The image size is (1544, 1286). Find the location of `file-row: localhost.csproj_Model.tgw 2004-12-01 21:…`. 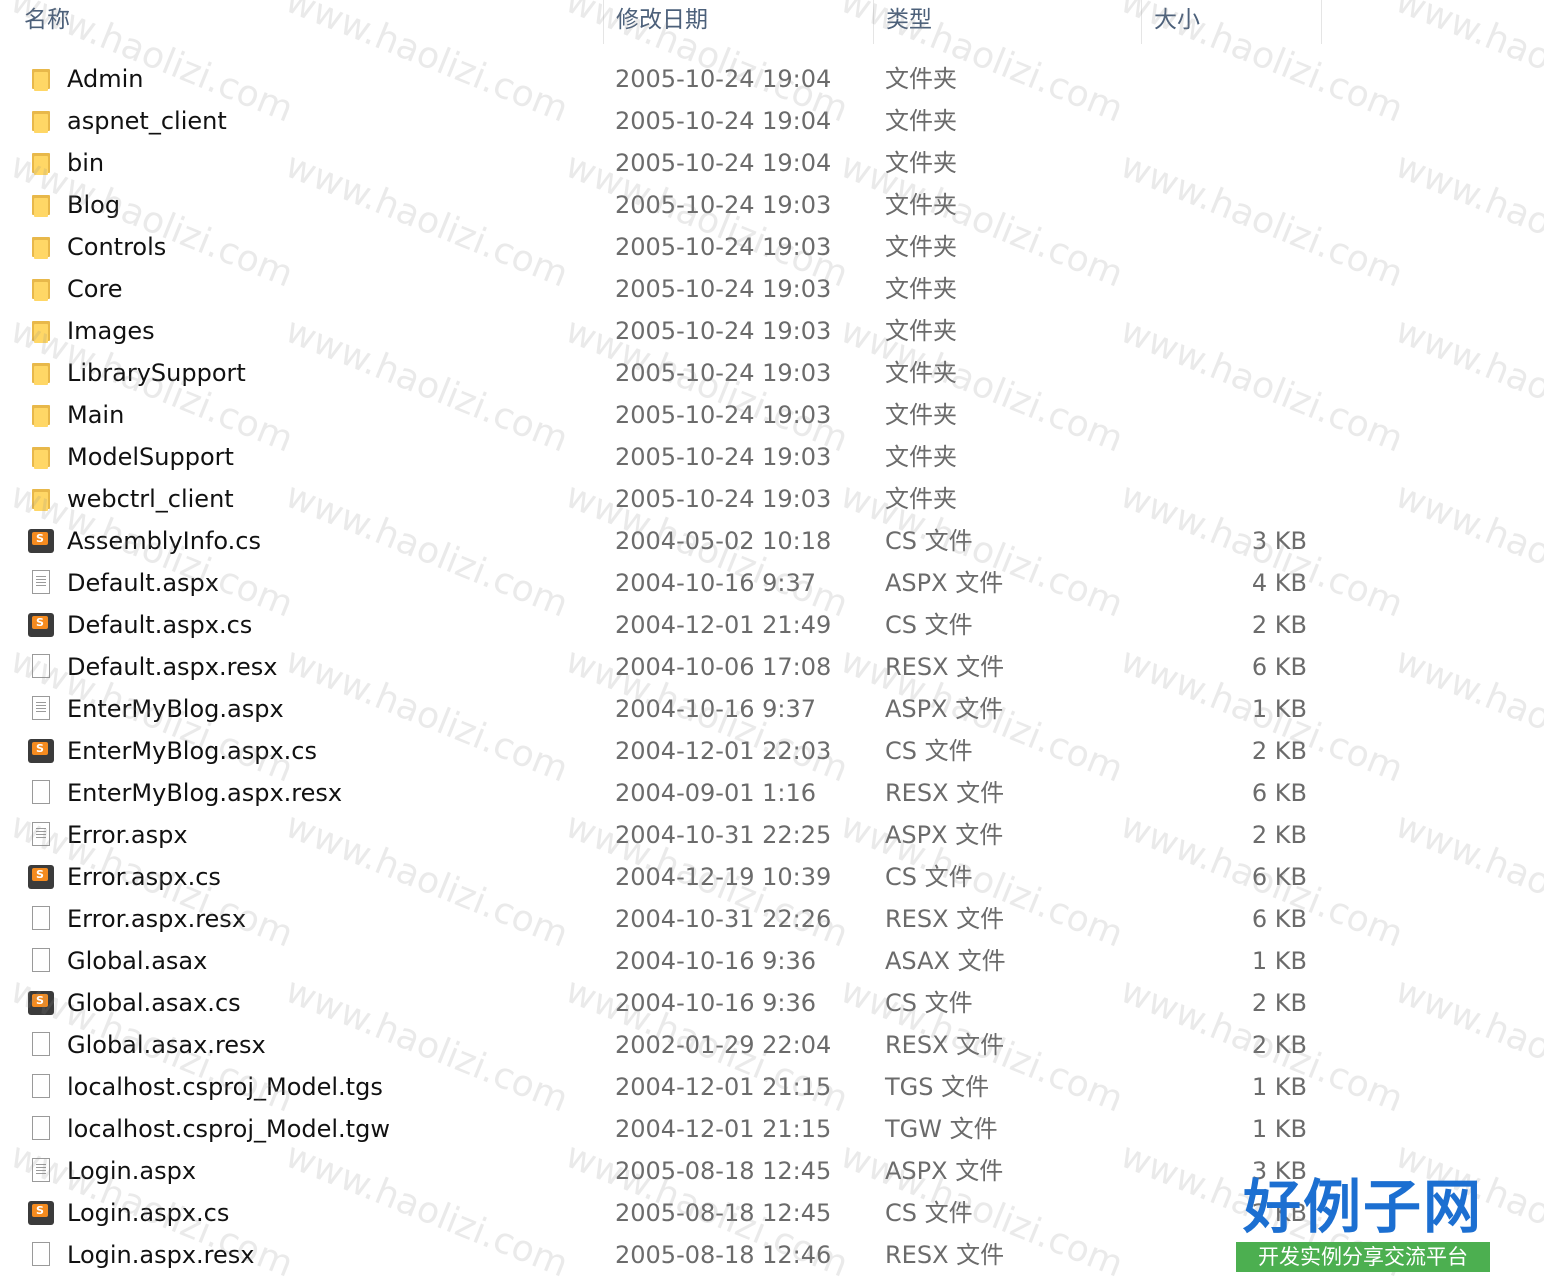

file-row: localhost.csproj_Model.tgw 2004-12-01 21:… is located at coordinates (772, 1129).